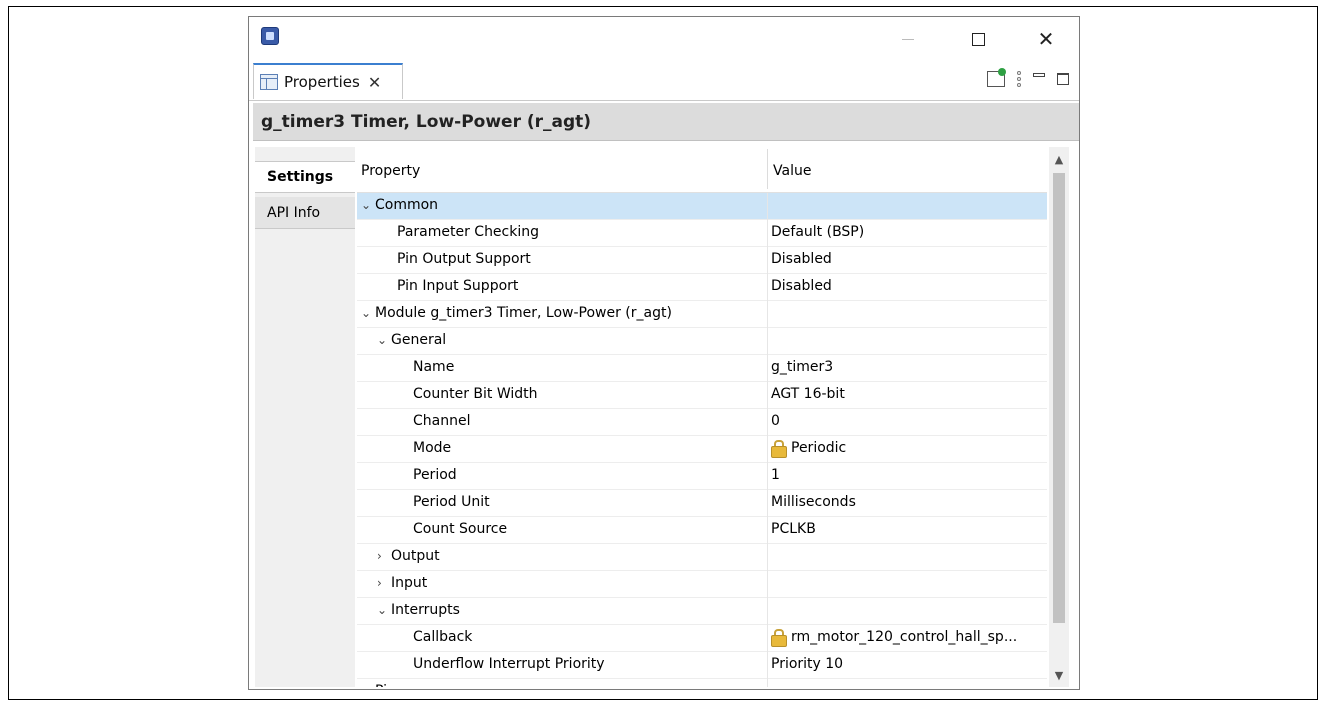 This screenshot has width=1328, height=706. Describe the element at coordinates (305, 417) in the screenshot. I see `side-tabs: Settings API Info` at that location.